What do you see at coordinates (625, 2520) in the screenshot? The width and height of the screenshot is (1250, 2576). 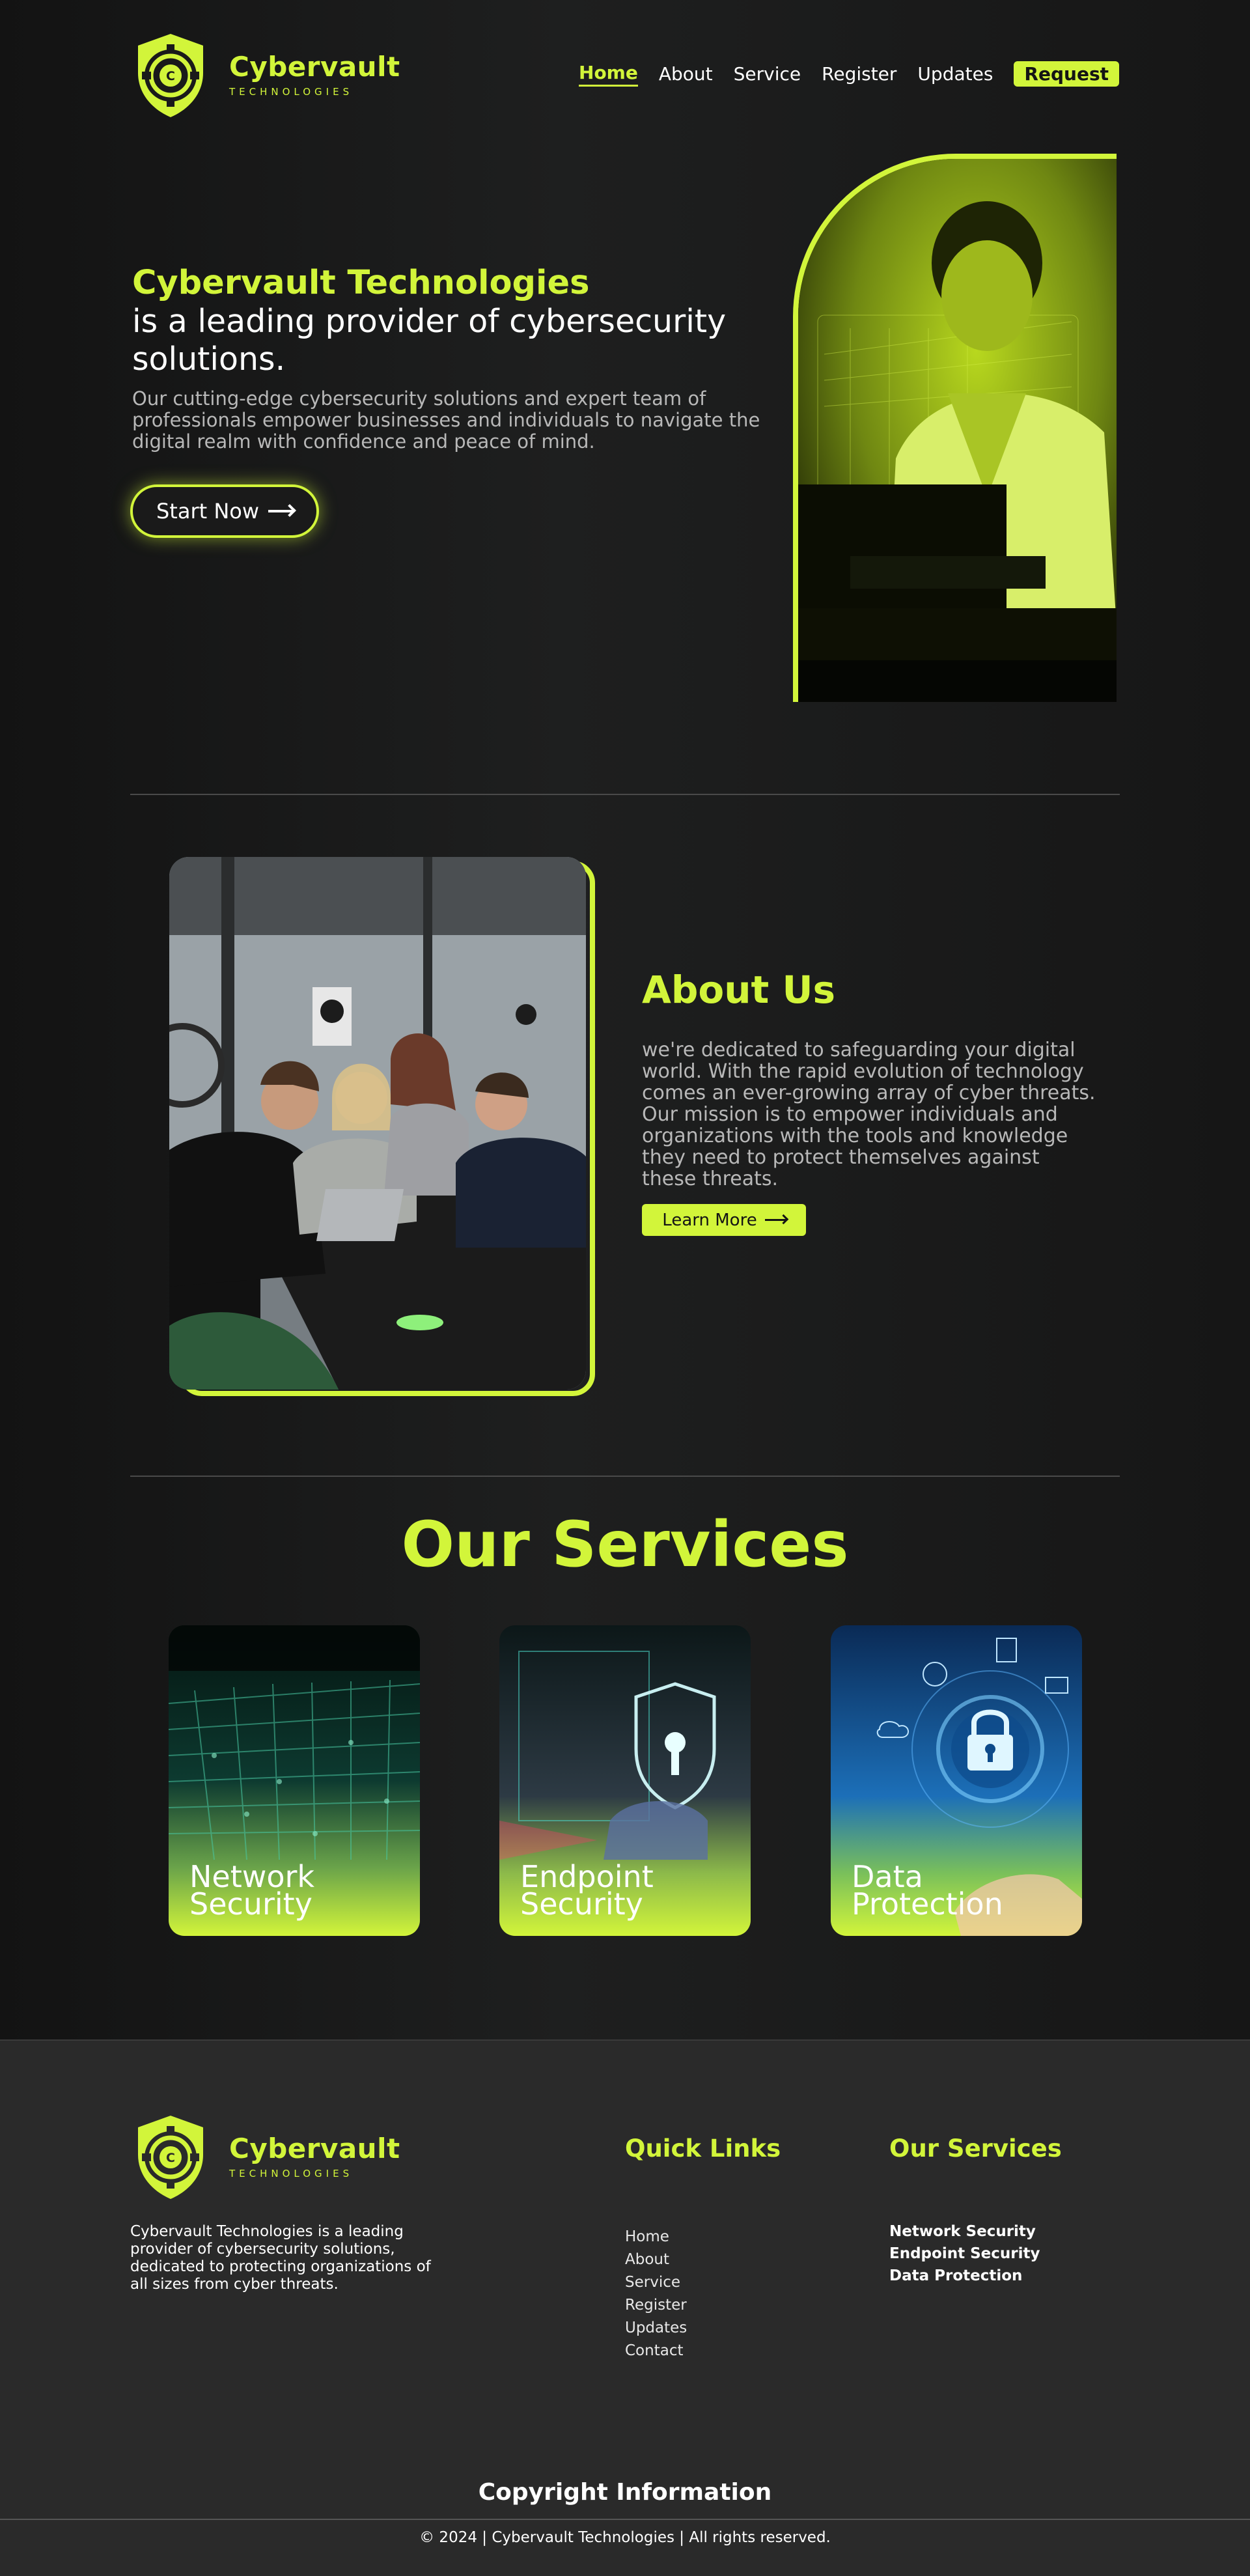 I see `footer-divider` at bounding box center [625, 2520].